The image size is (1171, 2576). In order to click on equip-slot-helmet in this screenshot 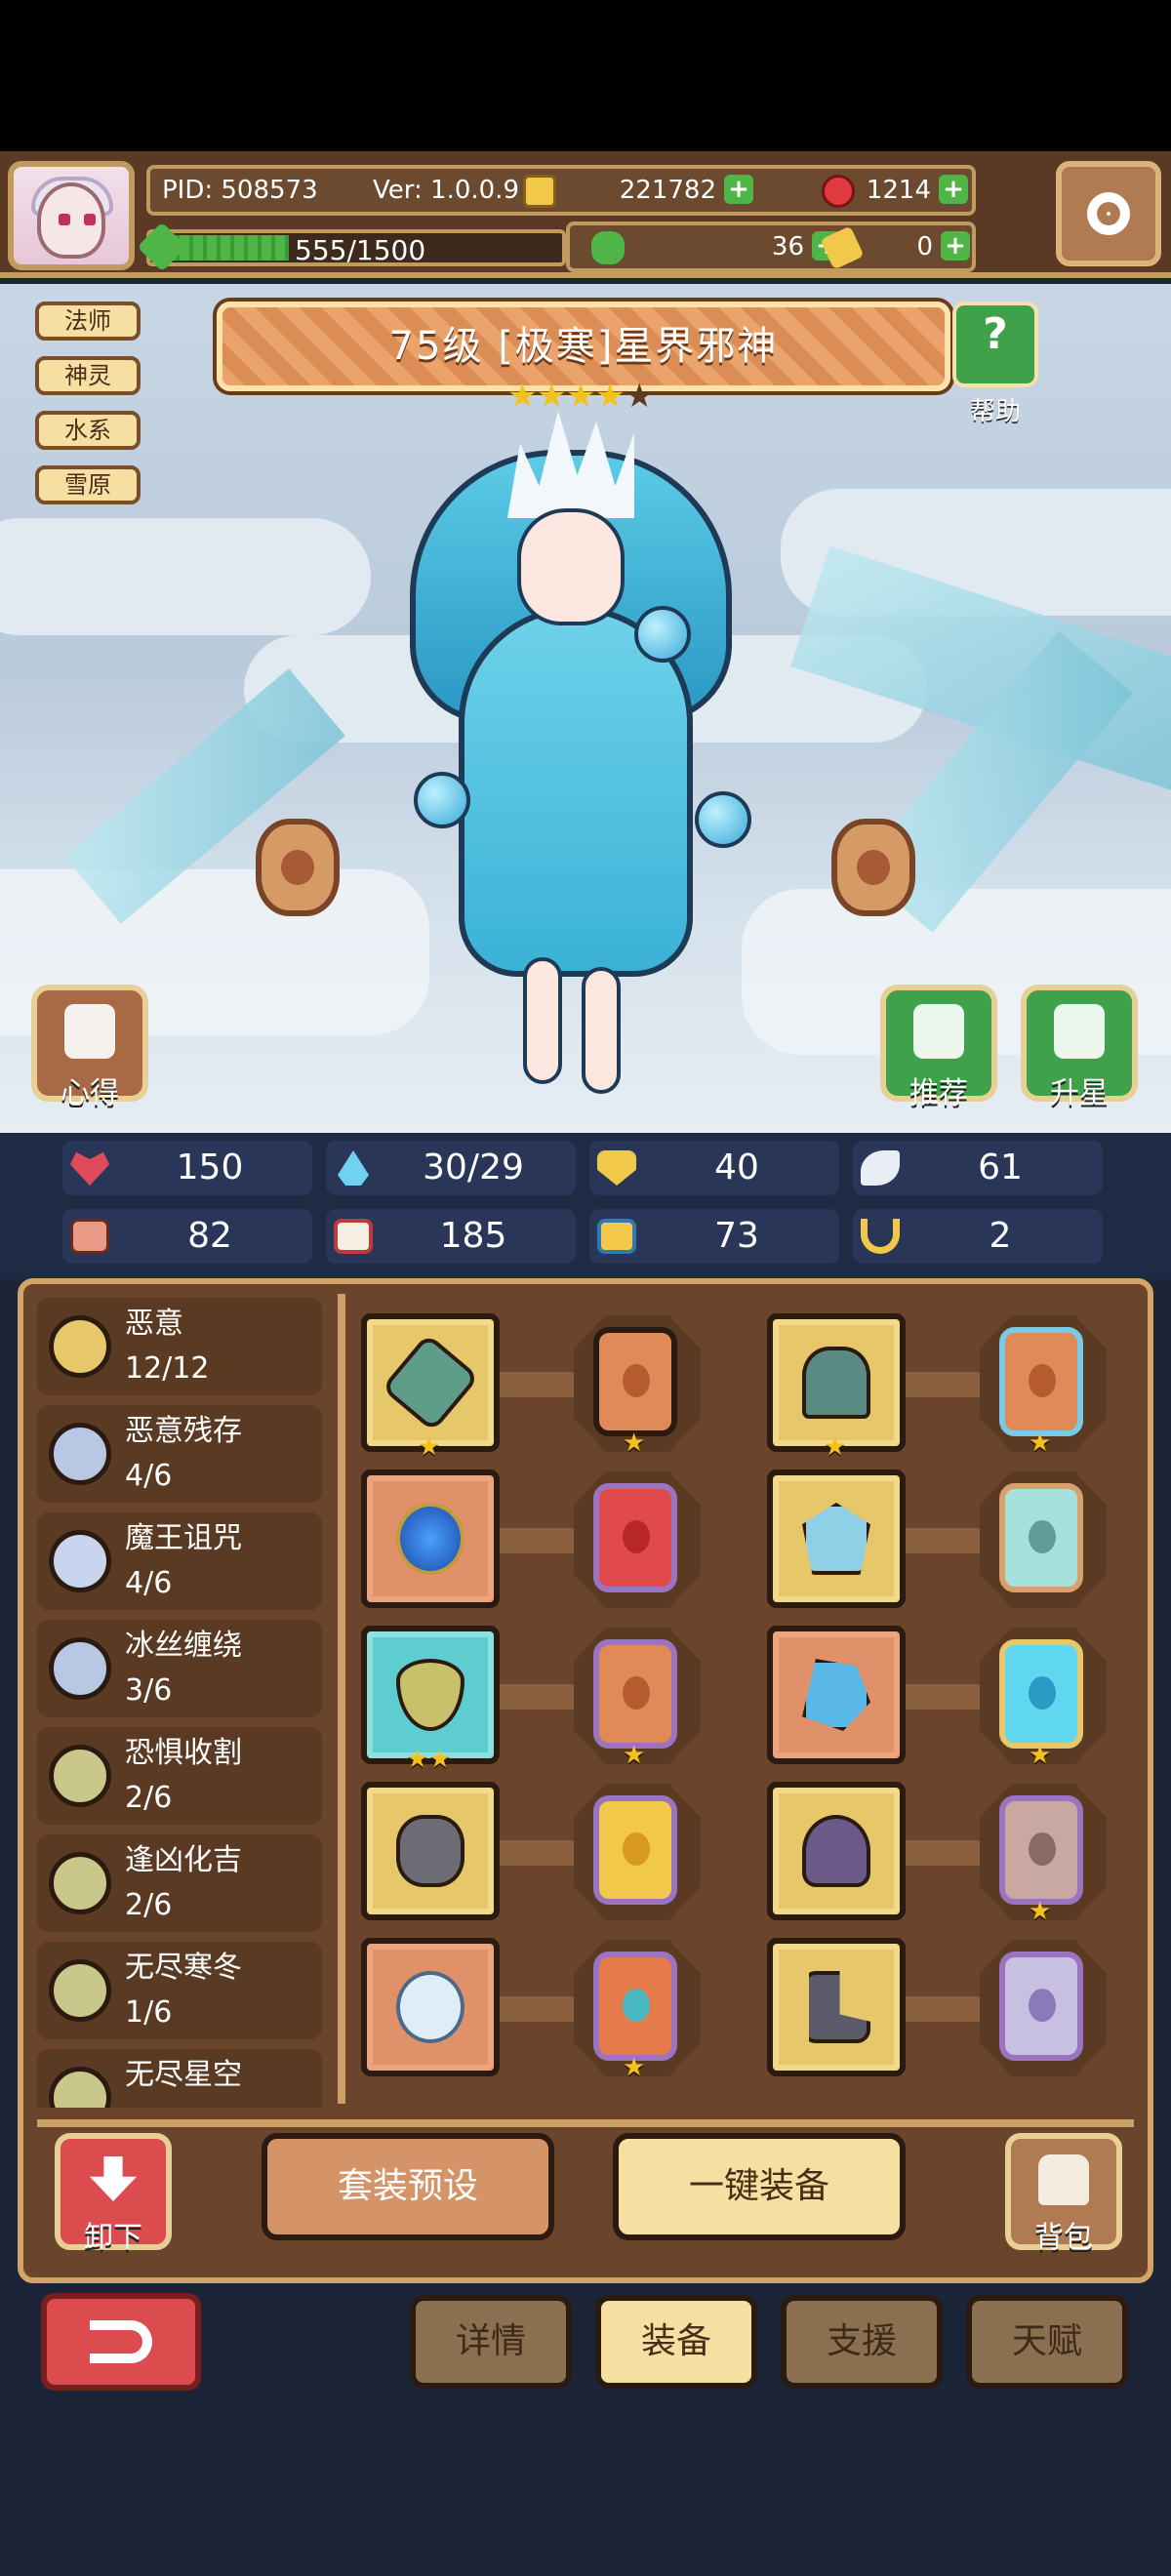, I will do `click(836, 1851)`.